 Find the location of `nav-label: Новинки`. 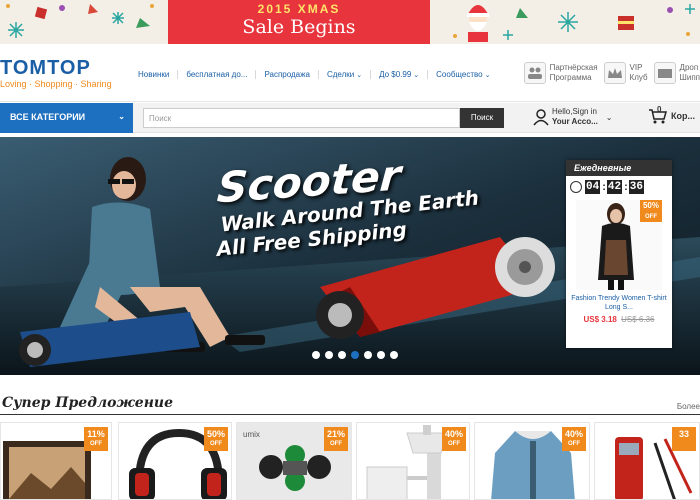

nav-label: Новинки is located at coordinates (154, 74).